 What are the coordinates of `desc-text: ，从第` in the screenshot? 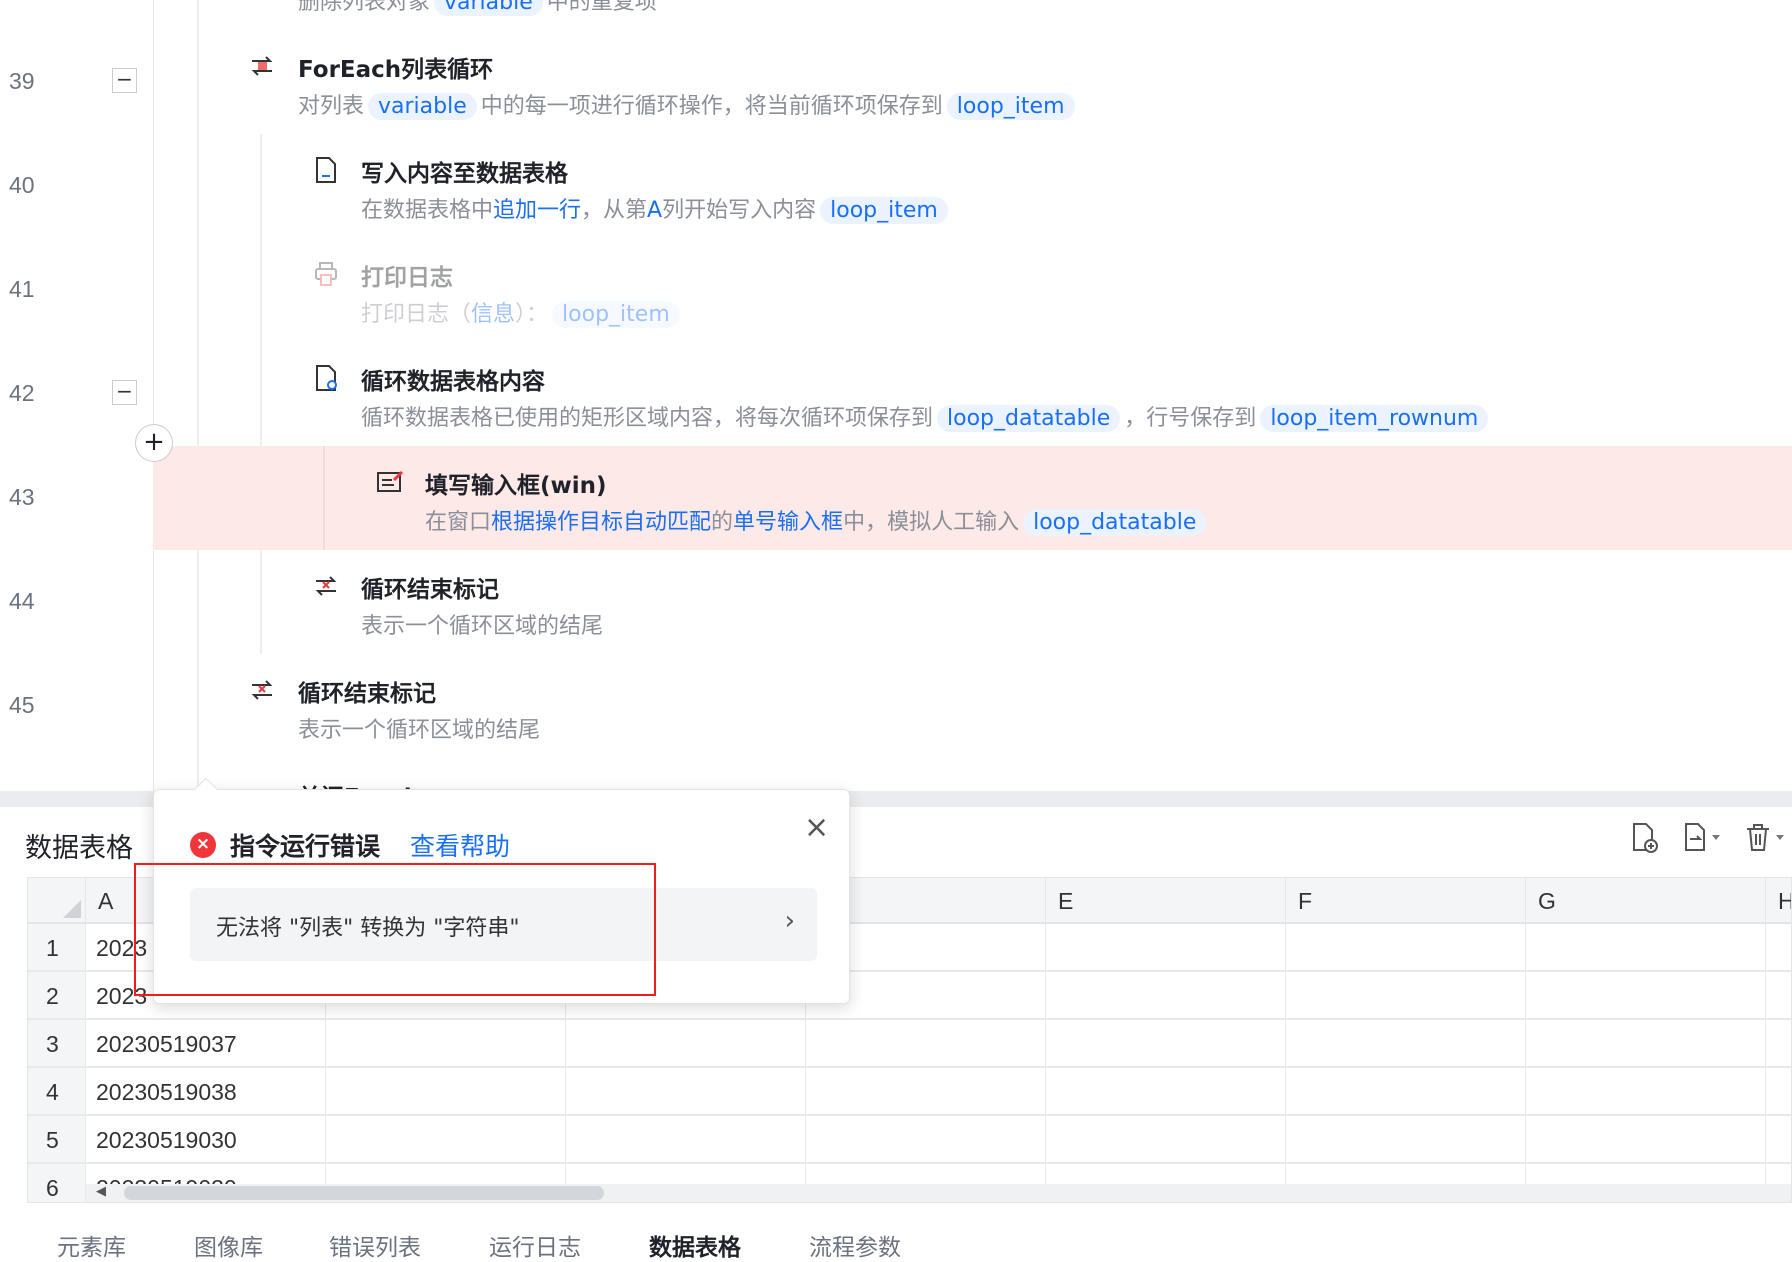 It's located at (614, 210).